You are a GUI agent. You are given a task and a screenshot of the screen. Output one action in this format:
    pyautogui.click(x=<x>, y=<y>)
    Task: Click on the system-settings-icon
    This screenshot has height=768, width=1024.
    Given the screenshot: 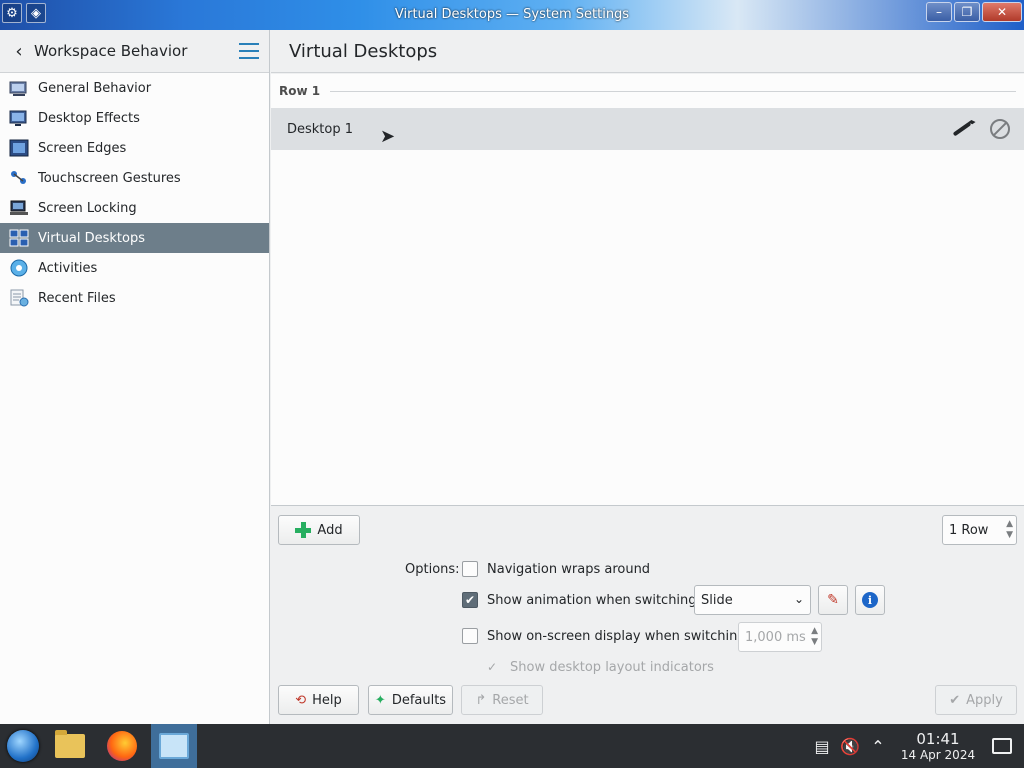 What is the action you would take?
    pyautogui.click(x=174, y=746)
    